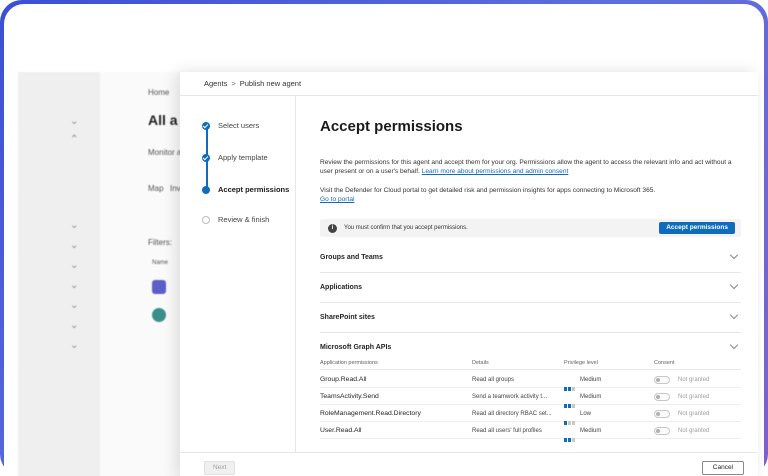 The height and width of the screenshot is (476, 768). Describe the element at coordinates (163, 120) in the screenshot. I see `bg-page-title: All a` at that location.